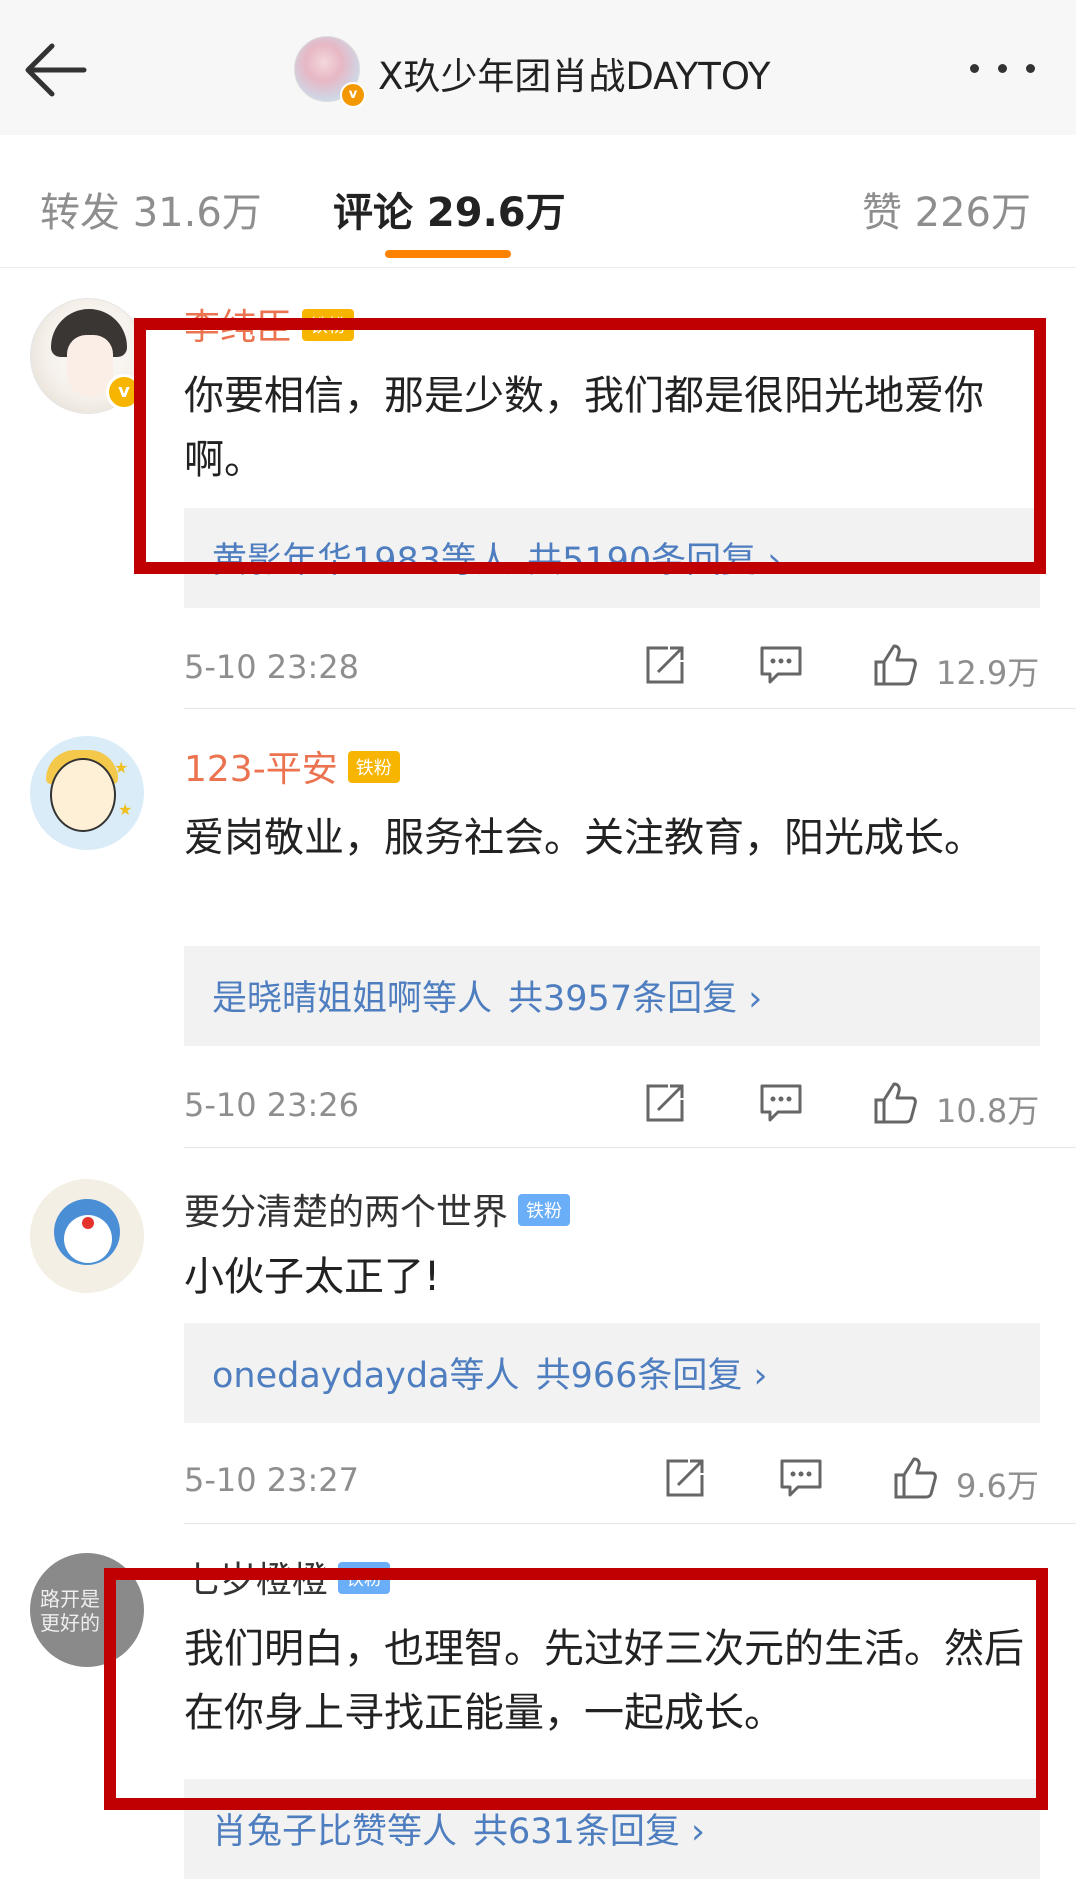 This screenshot has height=1879, width=1076. What do you see at coordinates (87, 1236) in the screenshot?
I see `avatar` at bounding box center [87, 1236].